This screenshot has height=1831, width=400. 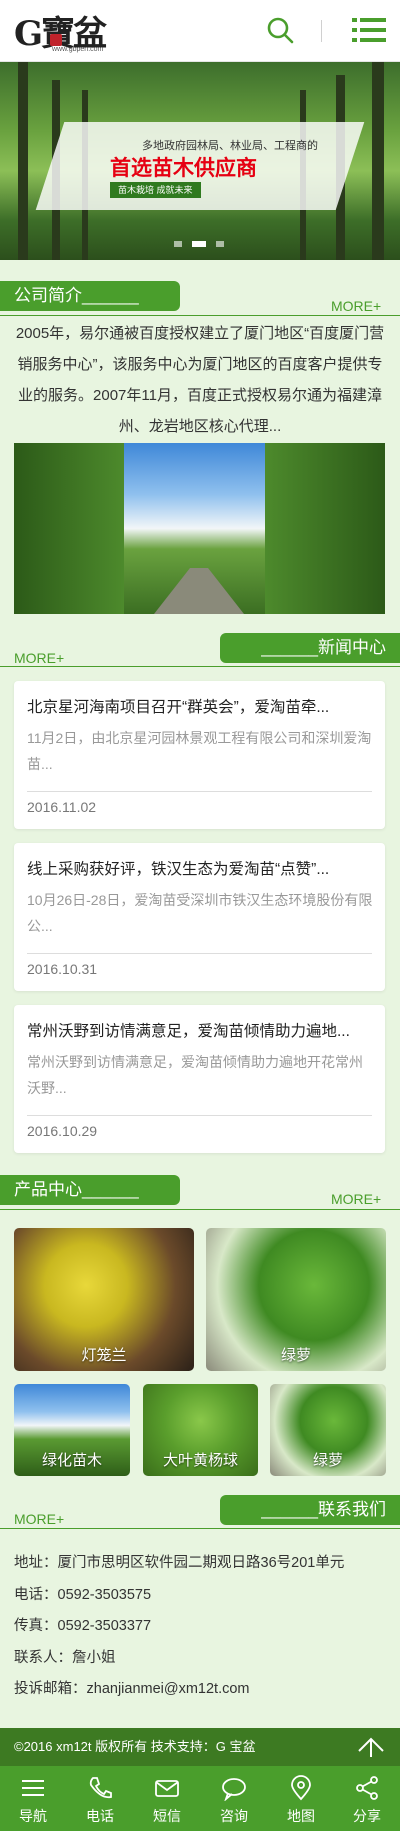 What do you see at coordinates (167, 1816) in the screenshot?
I see `nav-label: 短信` at bounding box center [167, 1816].